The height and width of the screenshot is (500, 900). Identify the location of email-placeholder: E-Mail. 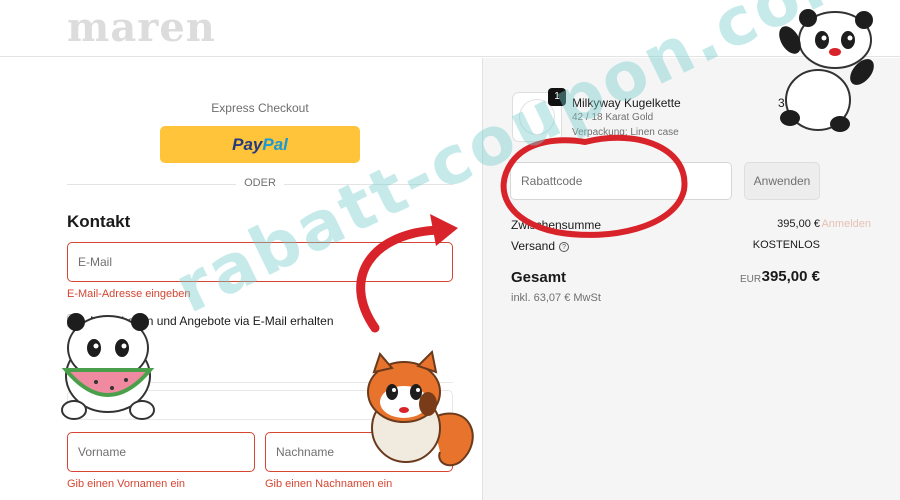
(95, 262).